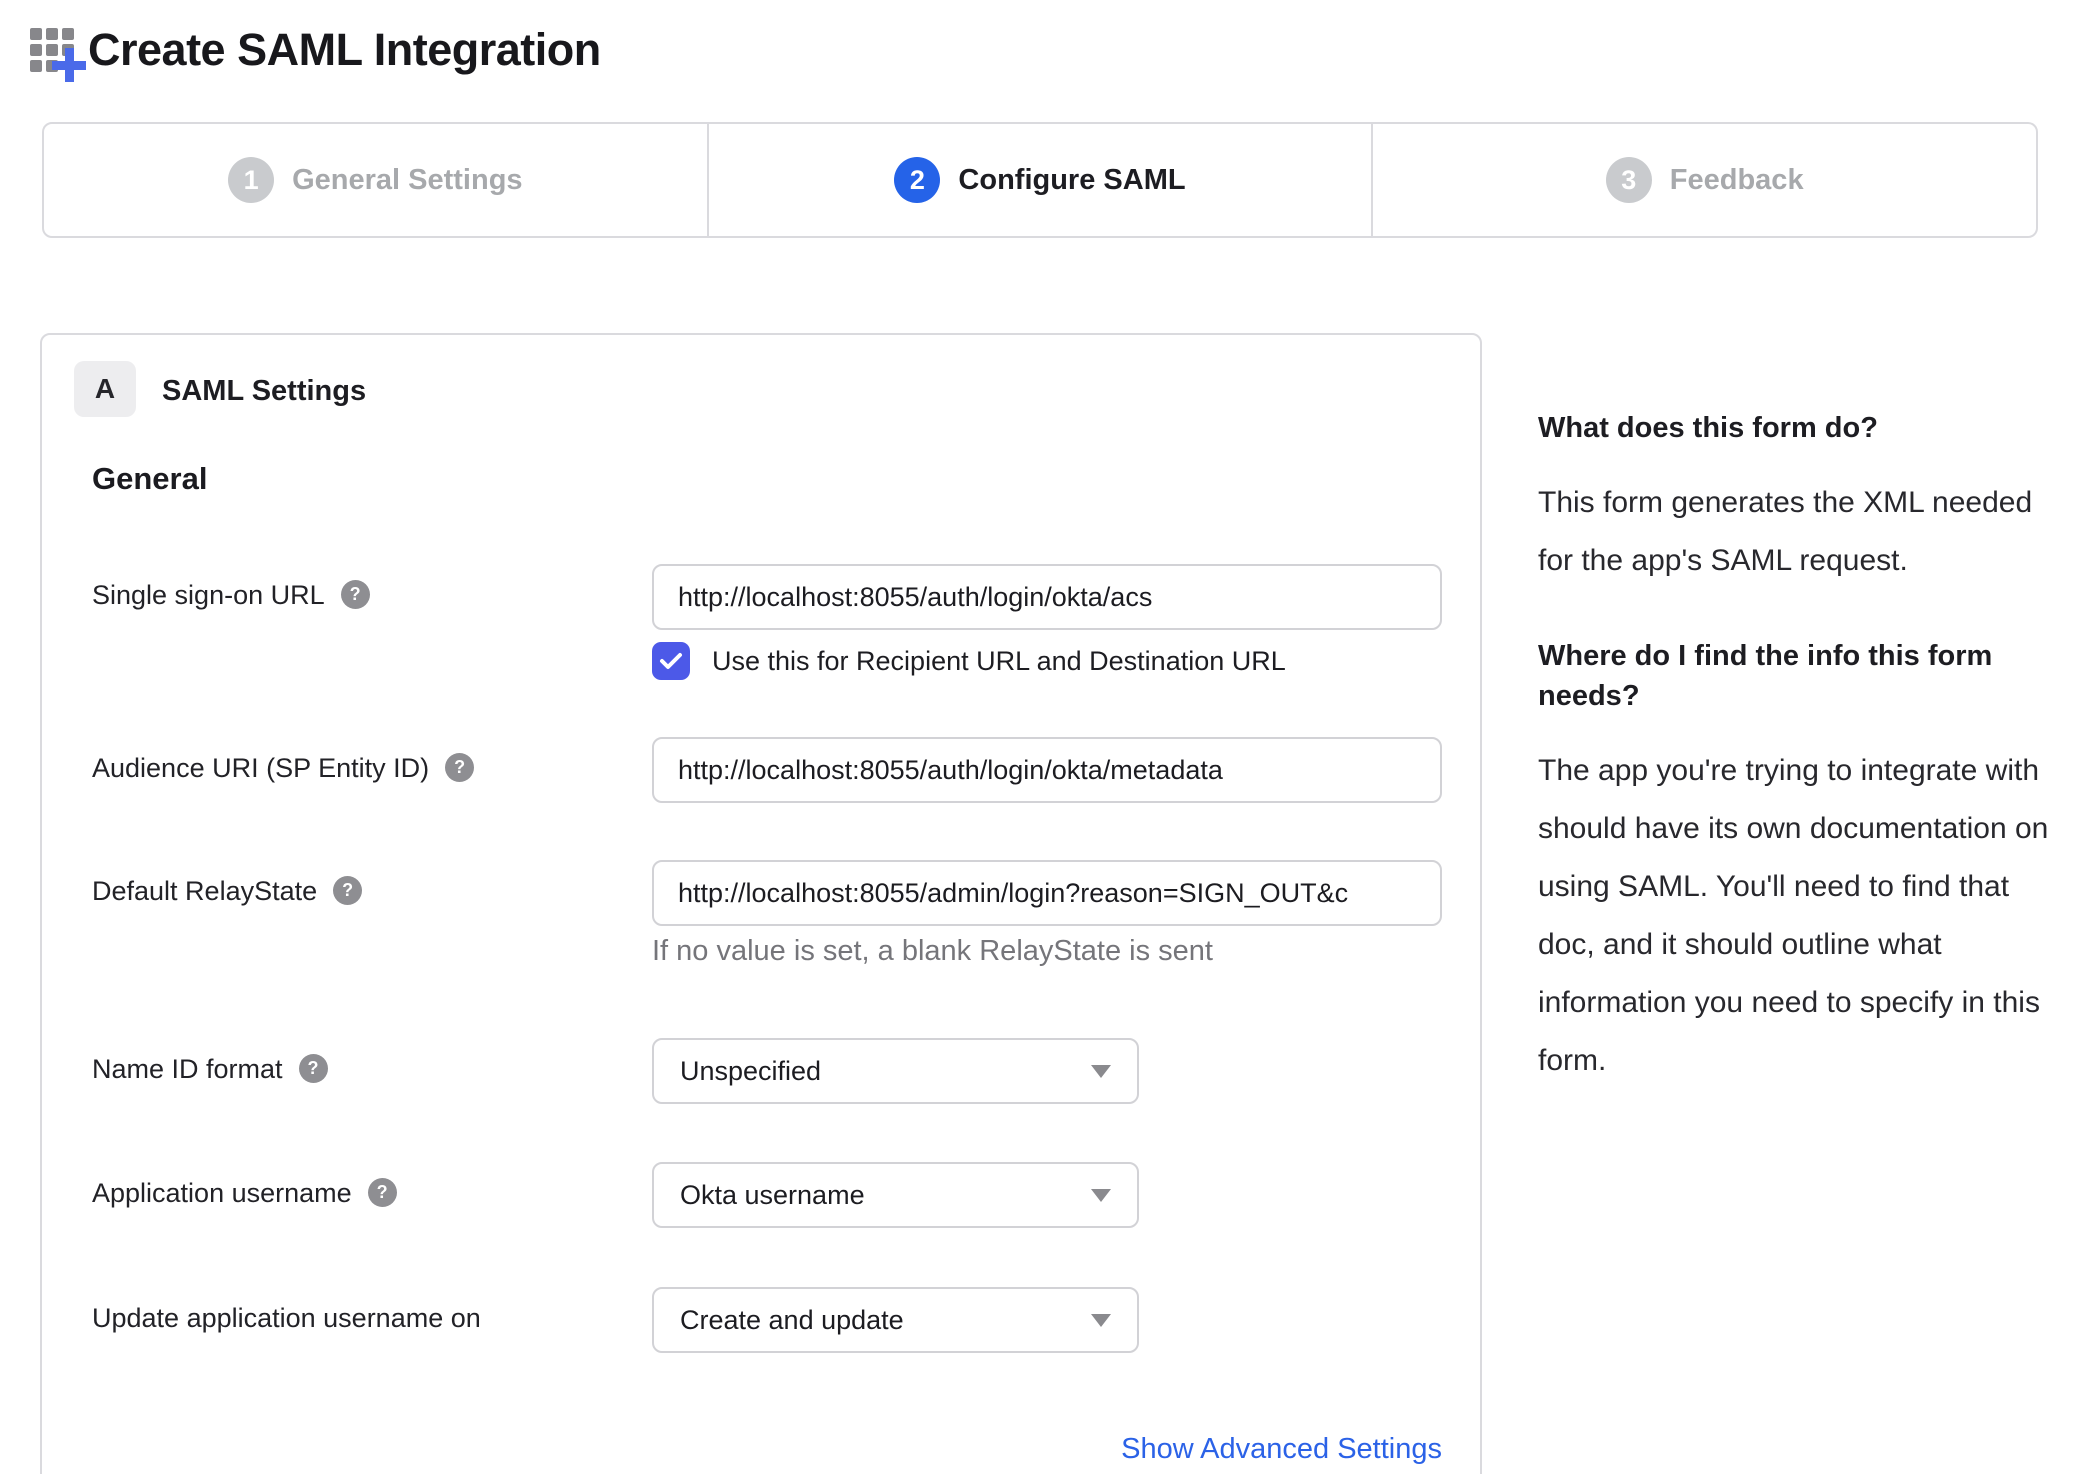  I want to click on sso-url-label: Single sign-on URL?, so click(231, 595).